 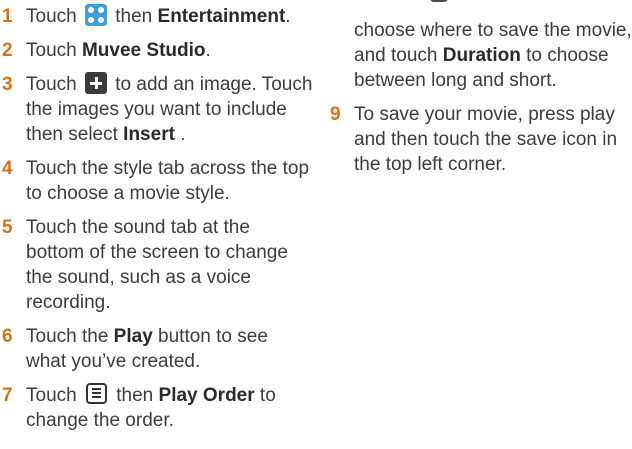 What do you see at coordinates (206, 395) in the screenshot?
I see `bold-term: Play Order` at bounding box center [206, 395].